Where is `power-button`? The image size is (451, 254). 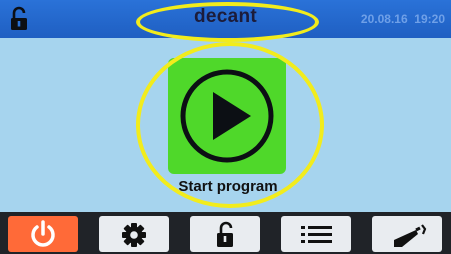
power-button is located at coordinates (43, 234).